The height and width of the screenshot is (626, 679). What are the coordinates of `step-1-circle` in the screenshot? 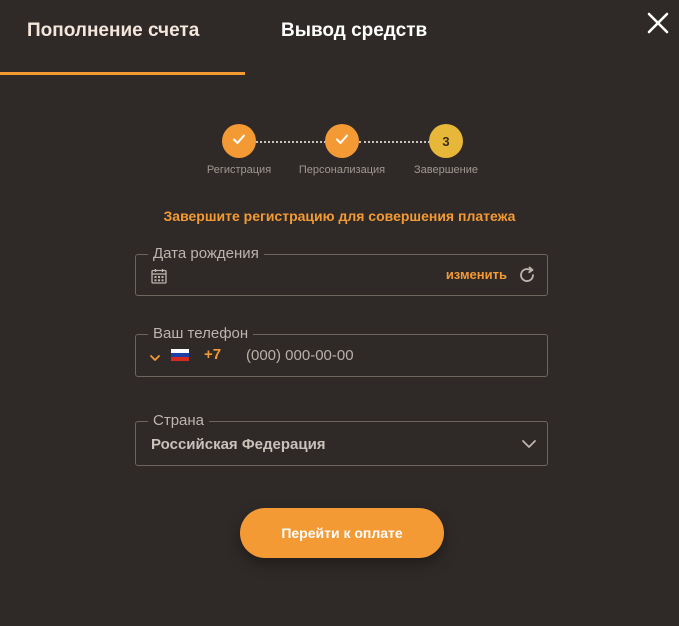 It's located at (239, 141).